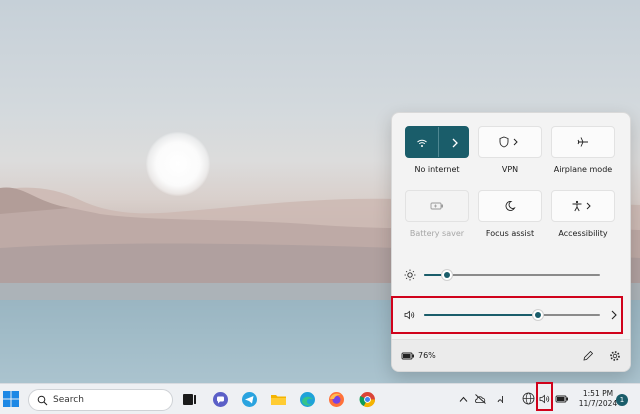 The height and width of the screenshot is (414, 640). I want to click on accessibility-tile, so click(583, 206).